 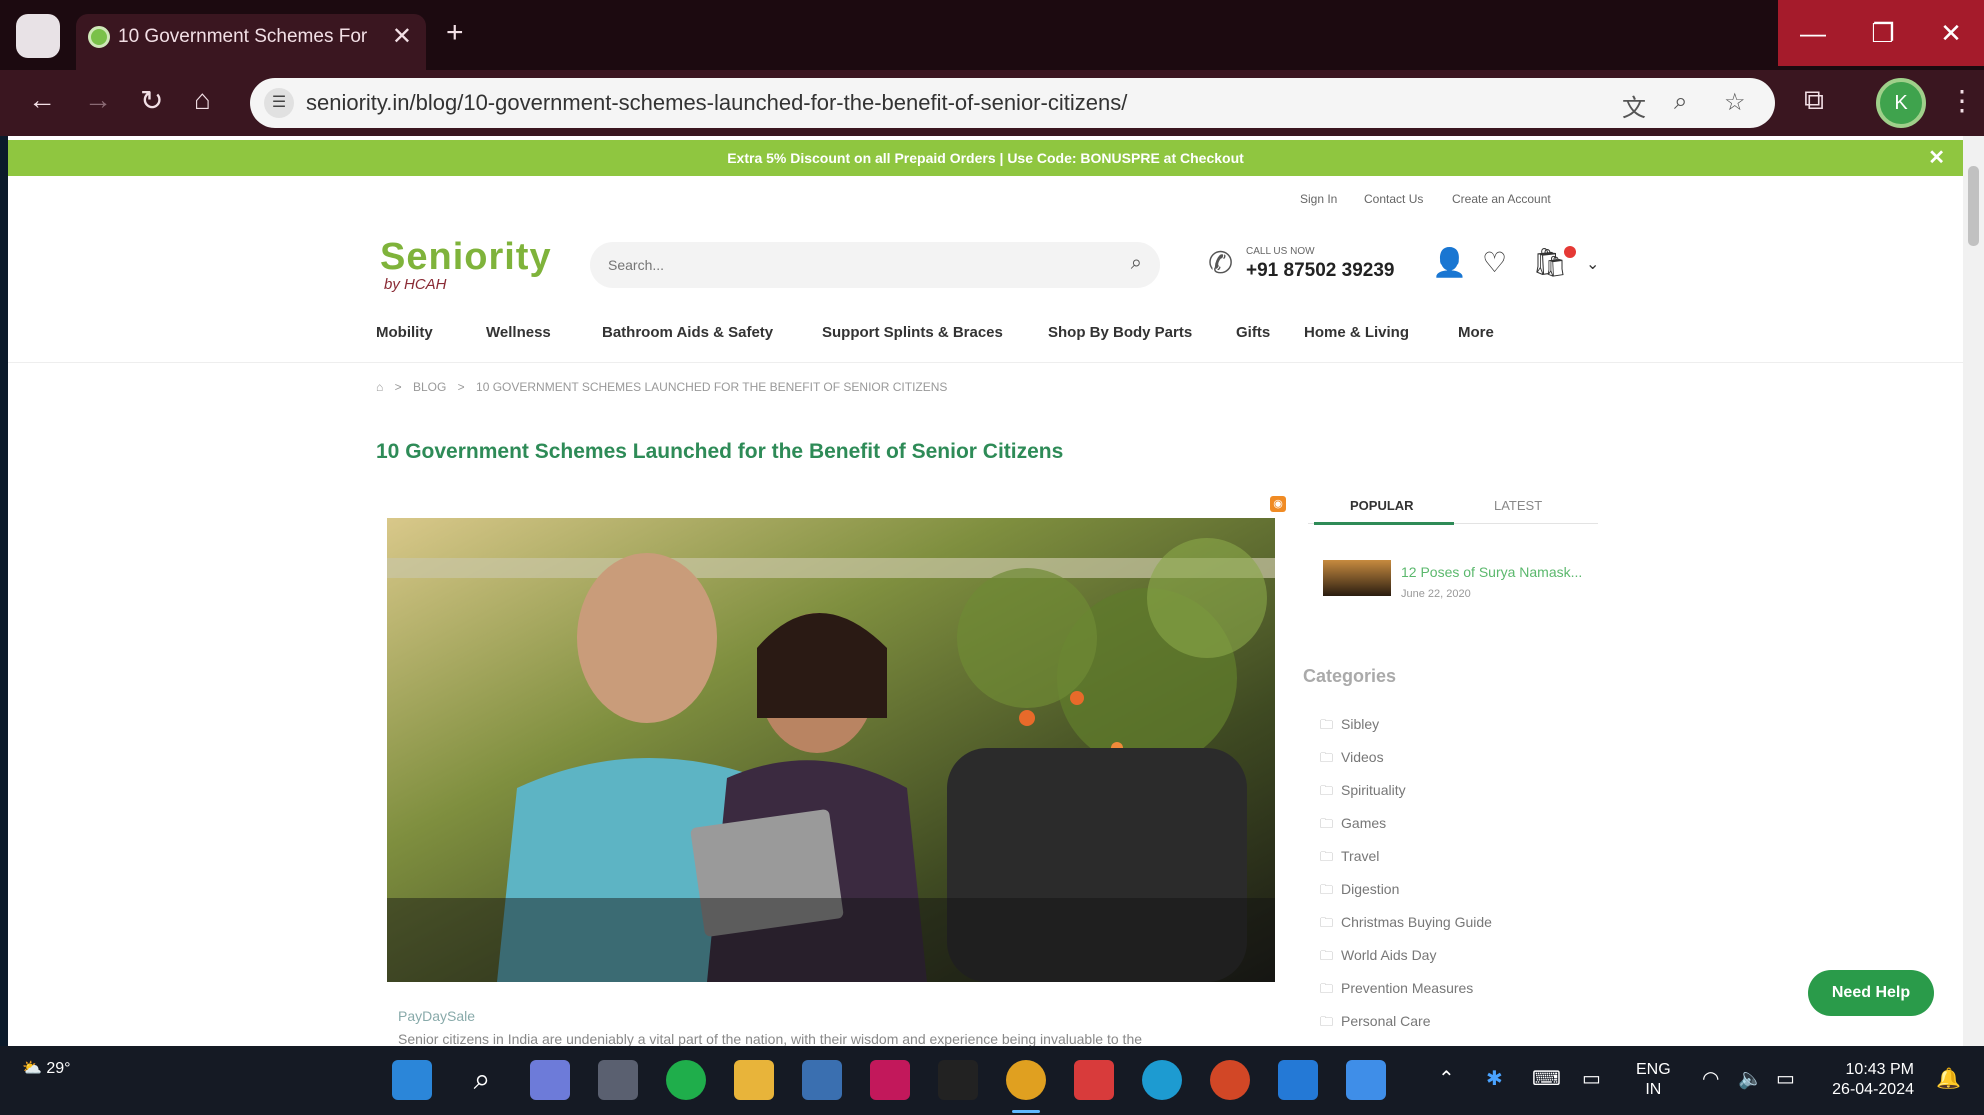 What do you see at coordinates (1406, 864) in the screenshot?
I see `category-item: 🗀 Travel` at bounding box center [1406, 864].